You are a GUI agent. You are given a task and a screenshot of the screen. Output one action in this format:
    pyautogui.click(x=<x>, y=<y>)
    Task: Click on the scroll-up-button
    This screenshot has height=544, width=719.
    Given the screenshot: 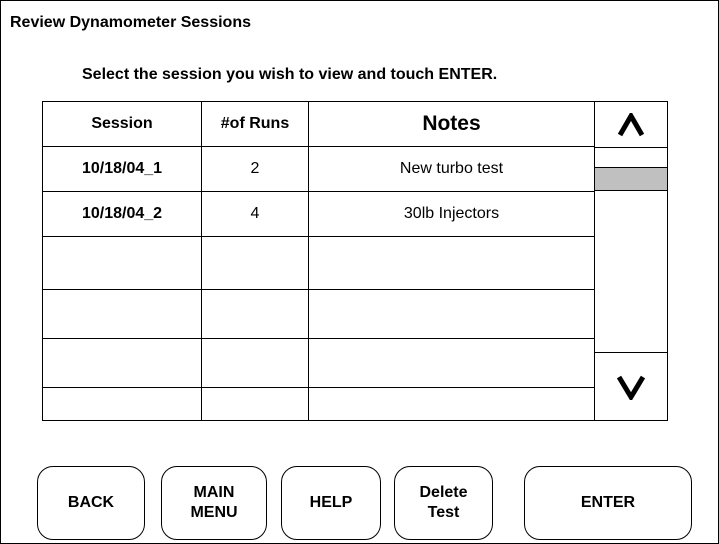 What is the action you would take?
    pyautogui.click(x=631, y=125)
    